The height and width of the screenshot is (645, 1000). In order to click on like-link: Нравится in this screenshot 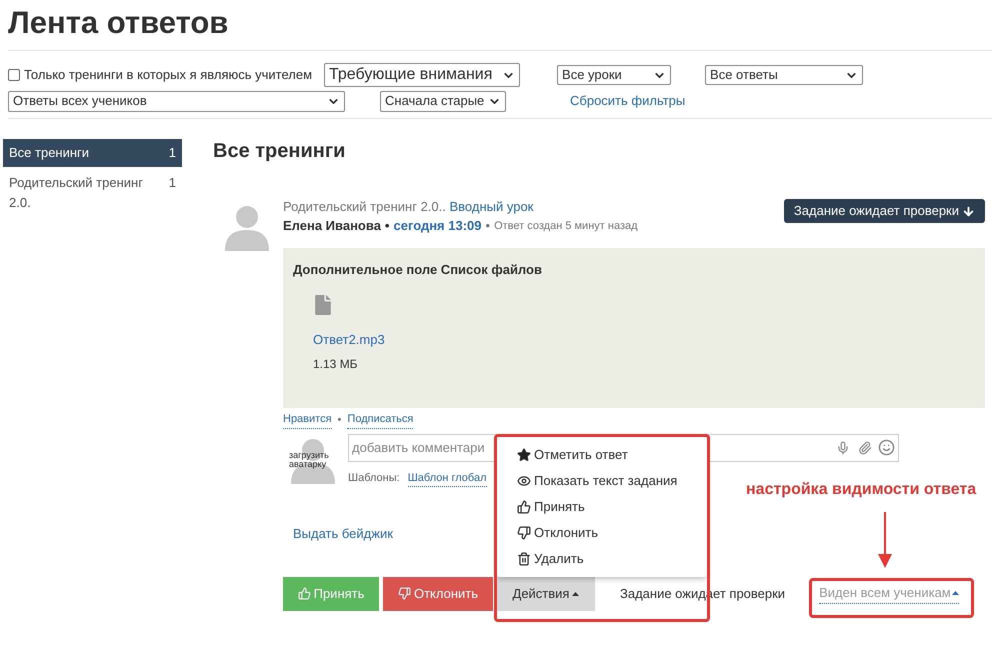, I will do `click(307, 419)`.